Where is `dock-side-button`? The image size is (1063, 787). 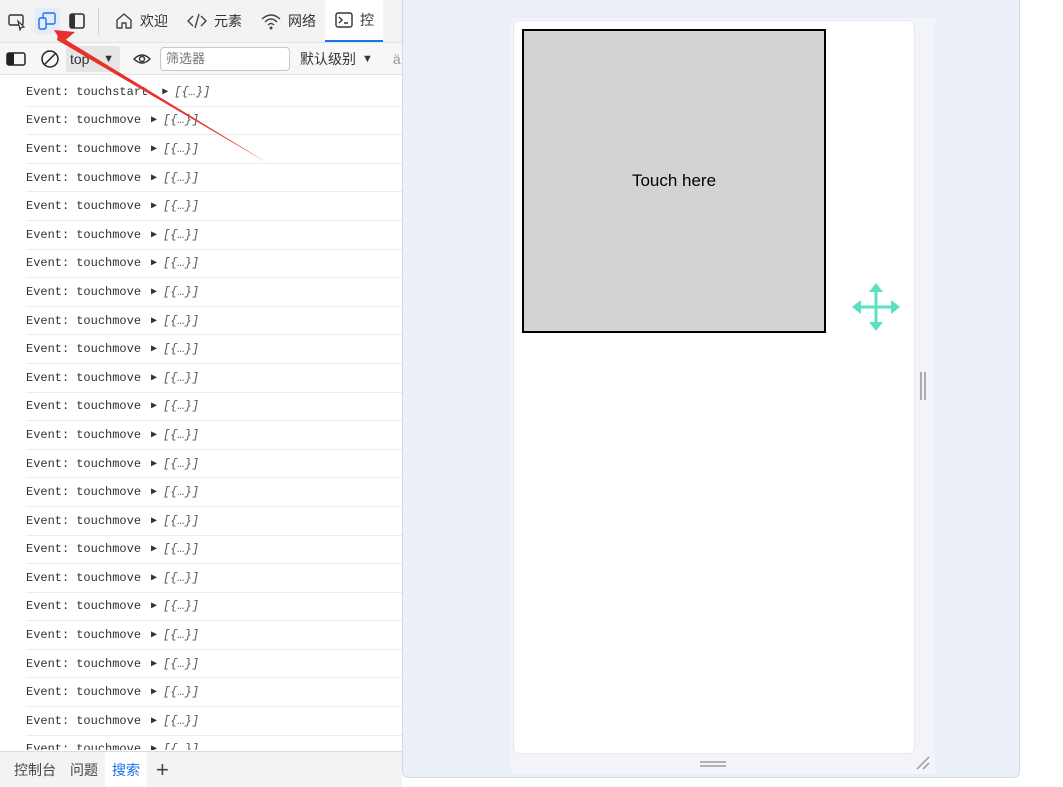
dock-side-button is located at coordinates (77, 21).